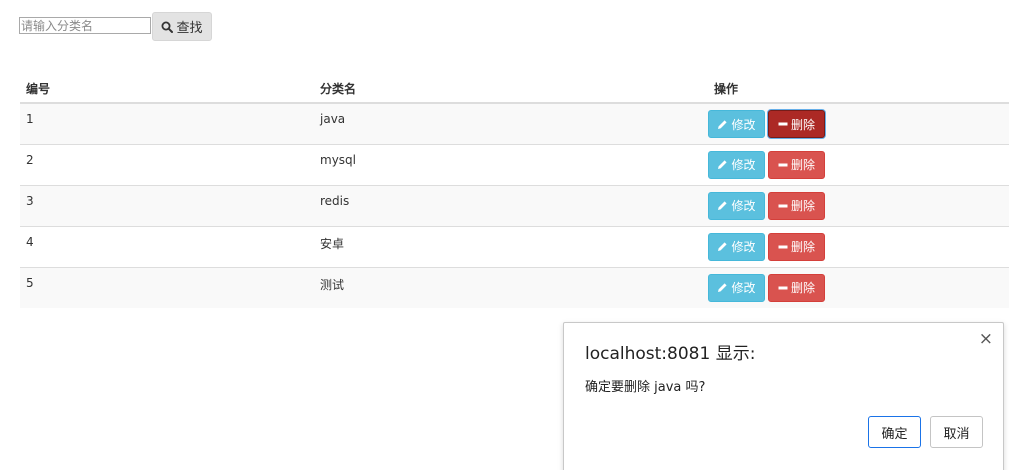 The width and height of the screenshot is (1009, 470). What do you see at coordinates (670, 354) in the screenshot?
I see `dialog-title: localhost:8081 显示:` at bounding box center [670, 354].